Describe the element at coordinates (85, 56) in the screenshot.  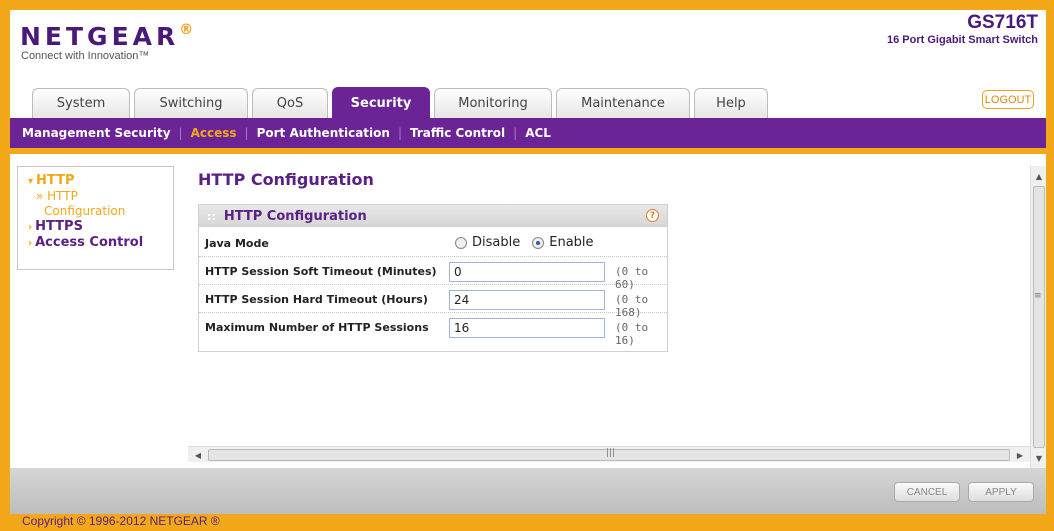
I see `tagline: Connect with Innovation™` at that location.